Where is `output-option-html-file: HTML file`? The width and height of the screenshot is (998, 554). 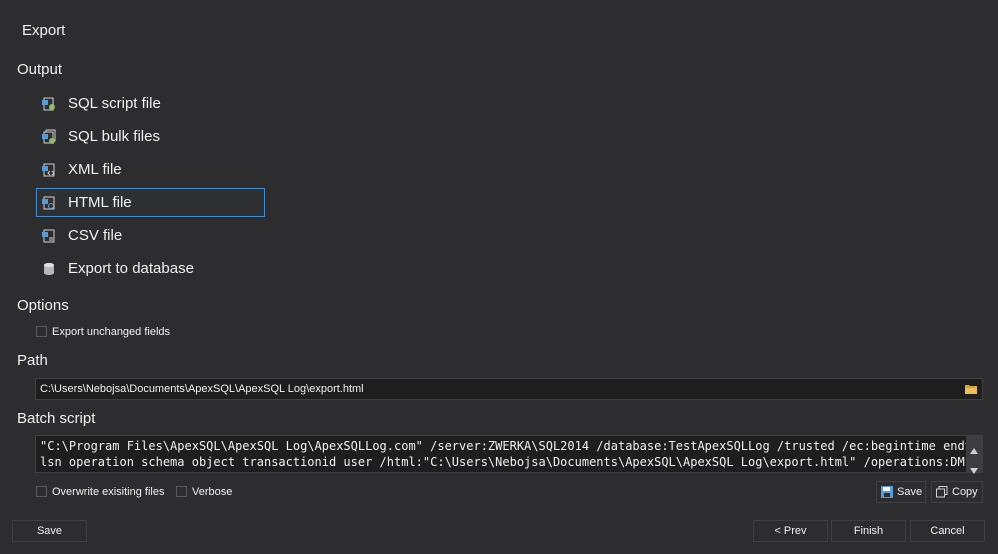
output-option-html-file: HTML file is located at coordinates (150, 202).